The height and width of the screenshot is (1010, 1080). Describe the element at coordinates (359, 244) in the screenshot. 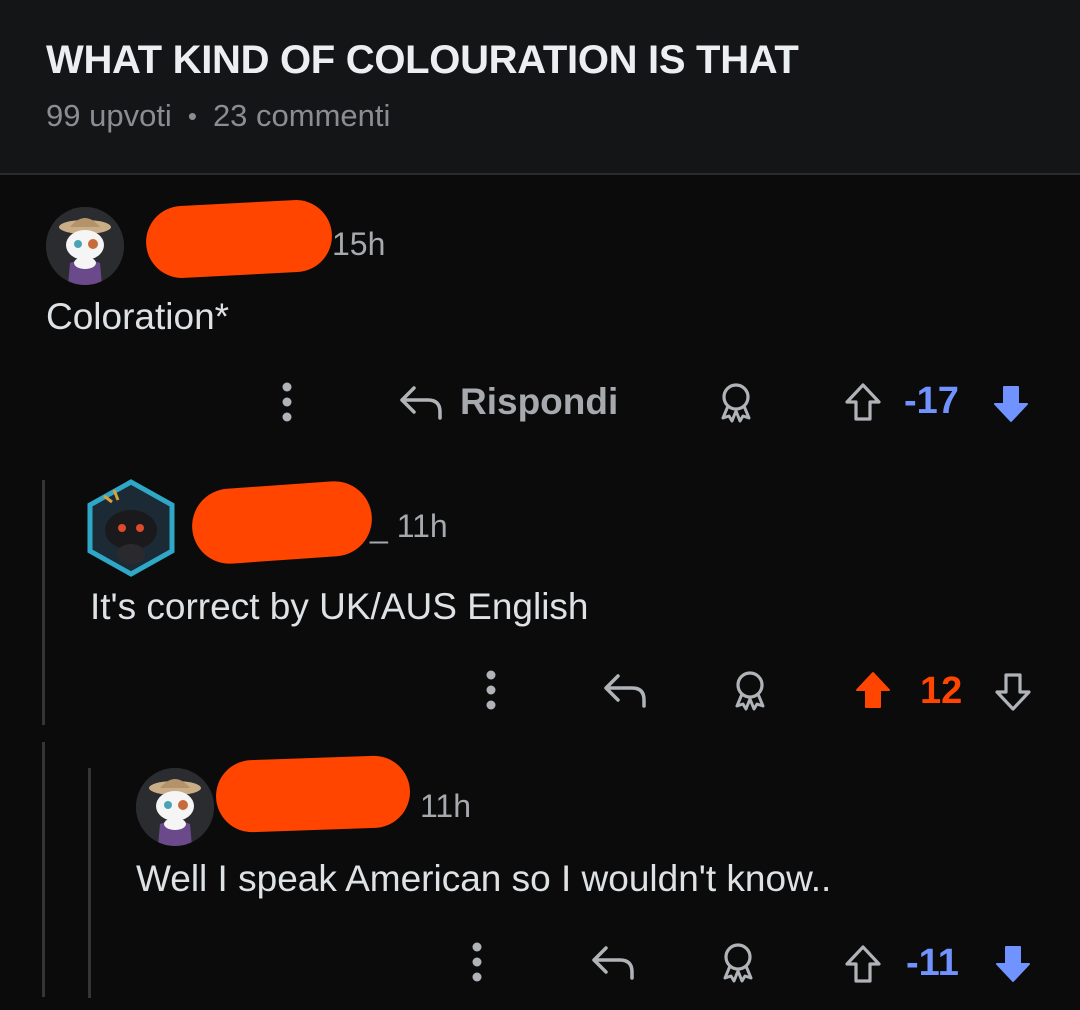

I see `comment-timestamp: 15h` at that location.